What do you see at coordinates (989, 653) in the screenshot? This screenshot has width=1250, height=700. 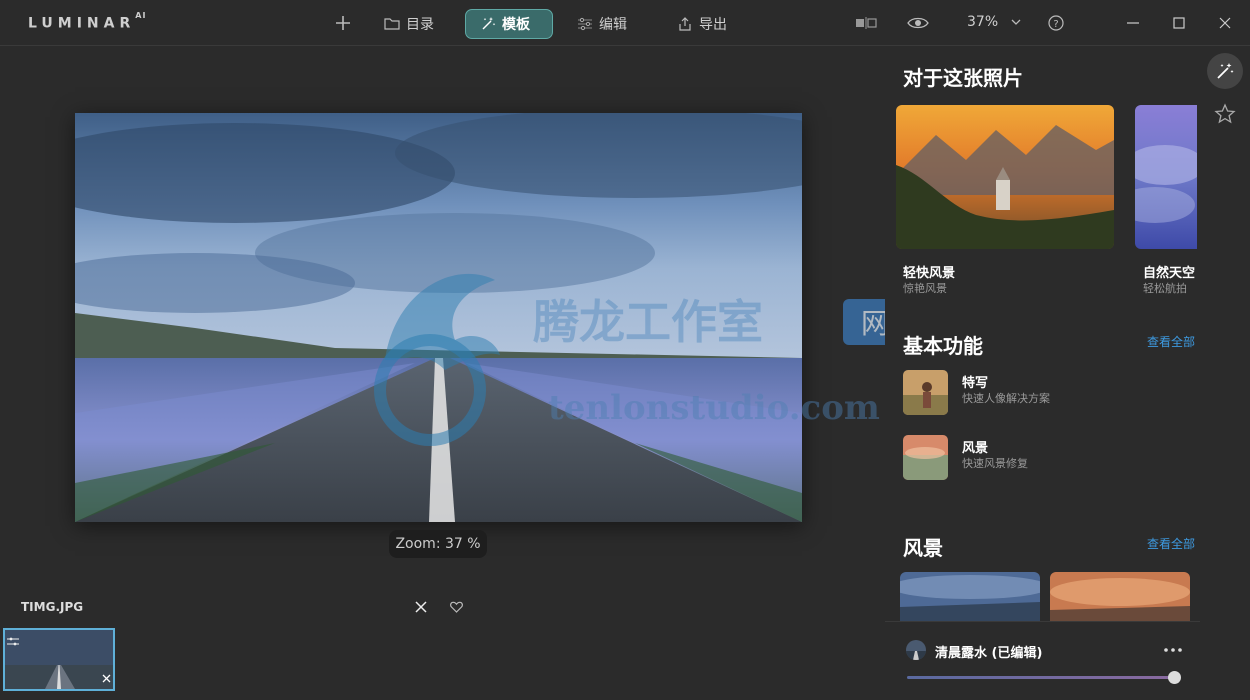 I see `applied-template-name: 清晨露水 (已编辑)` at bounding box center [989, 653].